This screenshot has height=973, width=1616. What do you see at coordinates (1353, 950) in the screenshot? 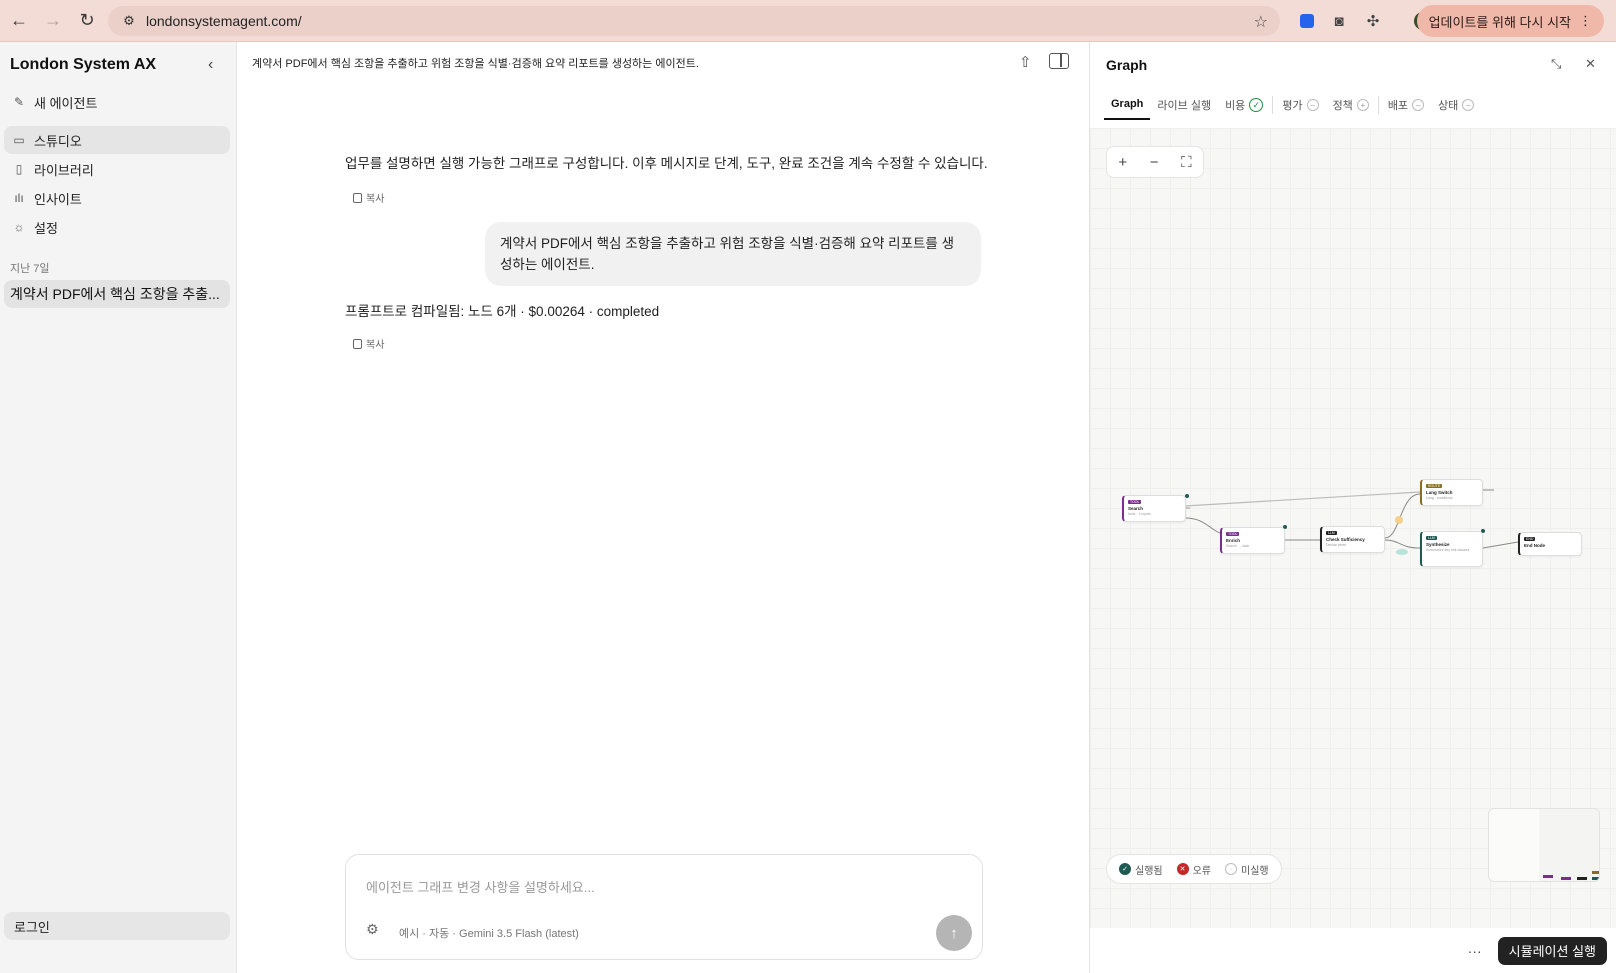
I see `panel-footer: ··· 시뮬레이션 실행` at bounding box center [1353, 950].